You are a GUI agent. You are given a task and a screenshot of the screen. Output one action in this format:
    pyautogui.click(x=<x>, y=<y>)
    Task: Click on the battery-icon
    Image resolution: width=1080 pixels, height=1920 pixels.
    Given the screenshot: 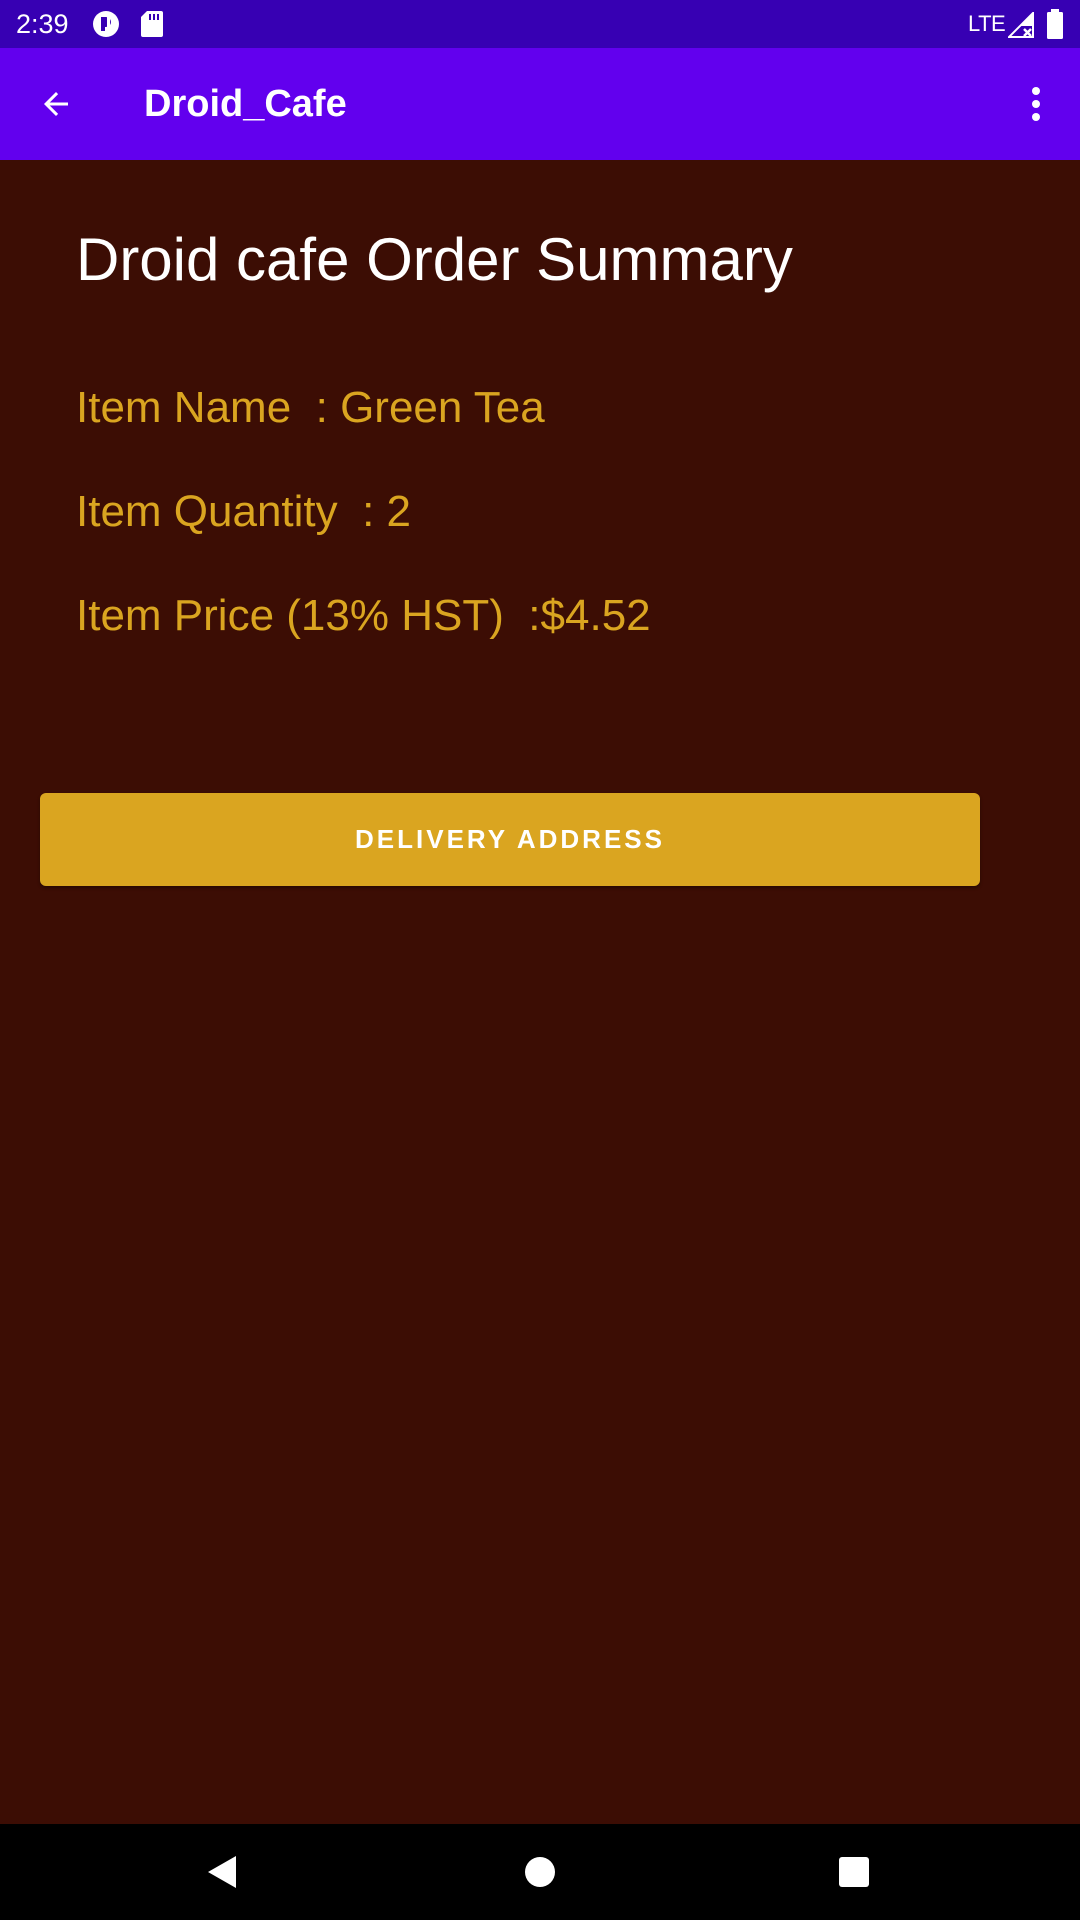 What is the action you would take?
    pyautogui.click(x=1055, y=24)
    